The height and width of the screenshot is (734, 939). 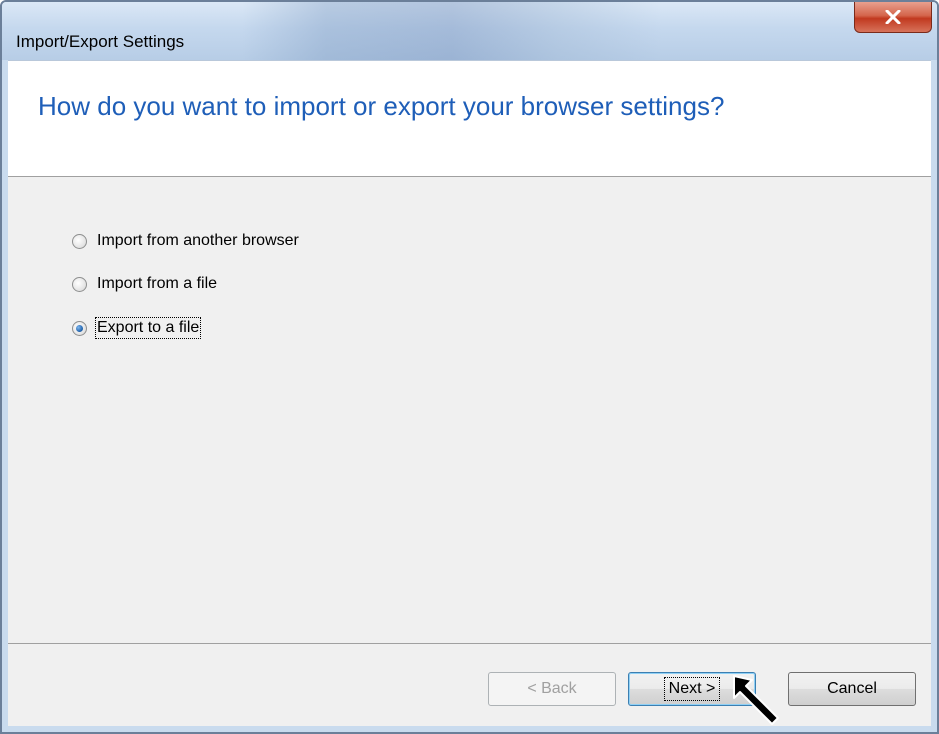 I want to click on title-bar-background, so click(x=452, y=31).